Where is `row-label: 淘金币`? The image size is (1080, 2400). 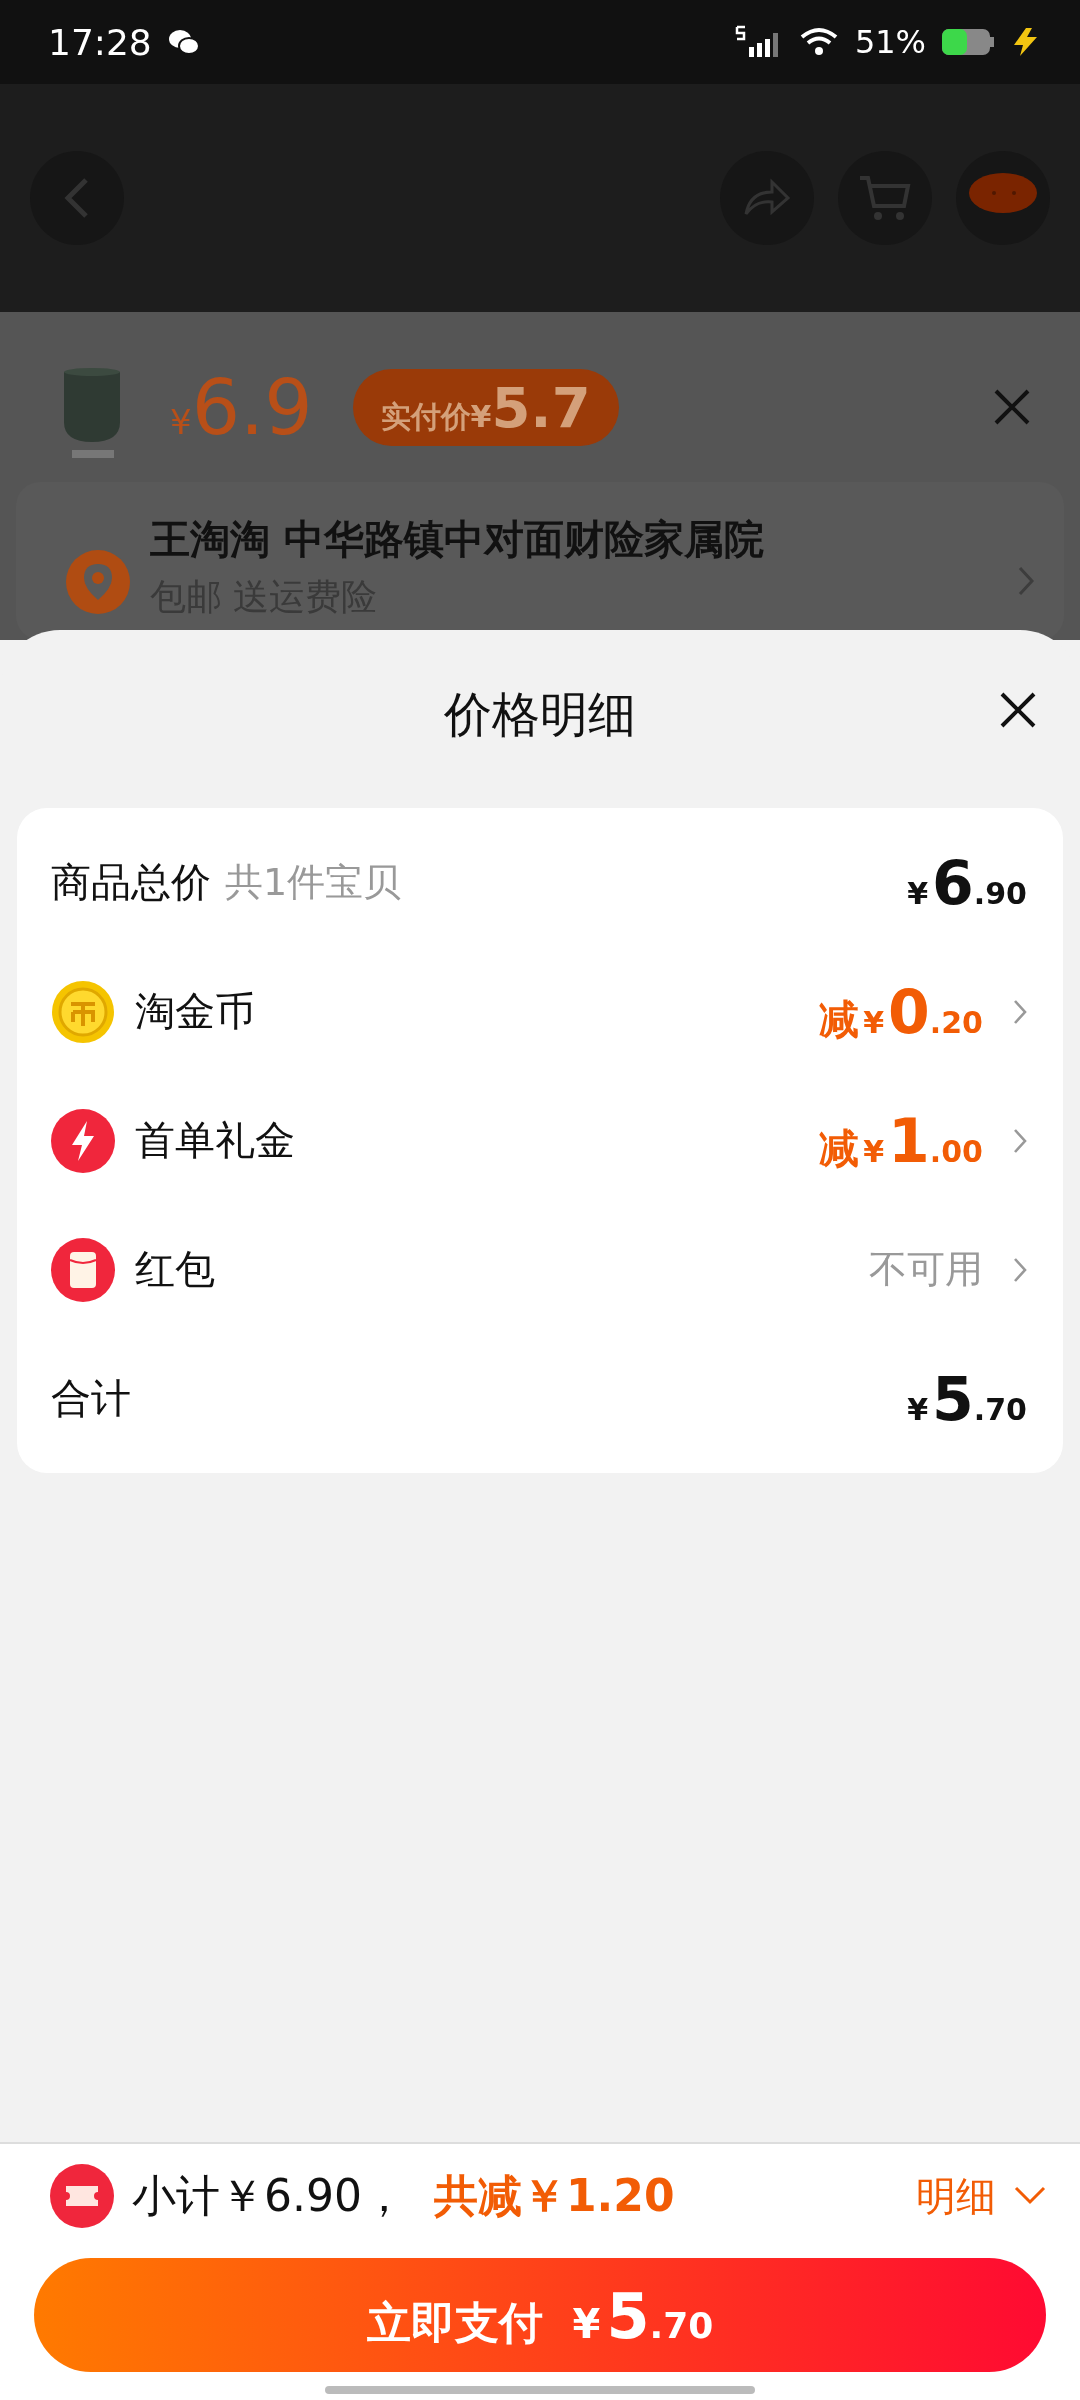
row-label: 淘金币 is located at coordinates (195, 1011).